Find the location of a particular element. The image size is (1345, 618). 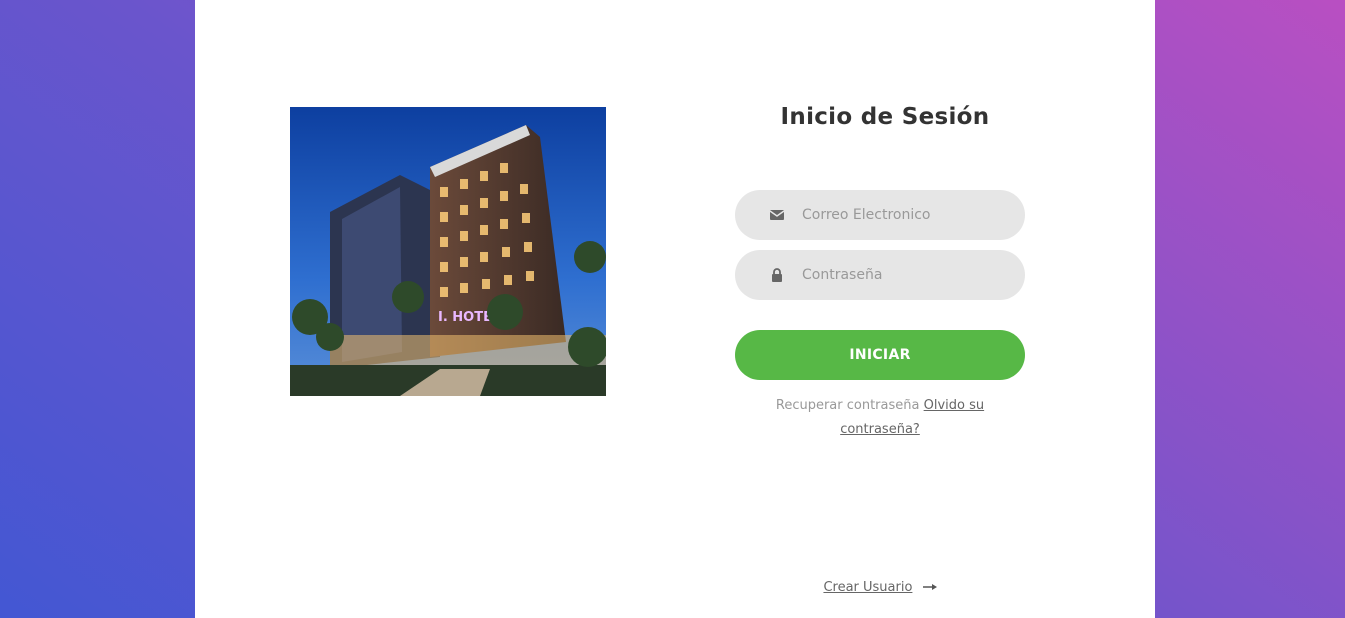

create-user-link: Crear Usuario is located at coordinates (867, 587).